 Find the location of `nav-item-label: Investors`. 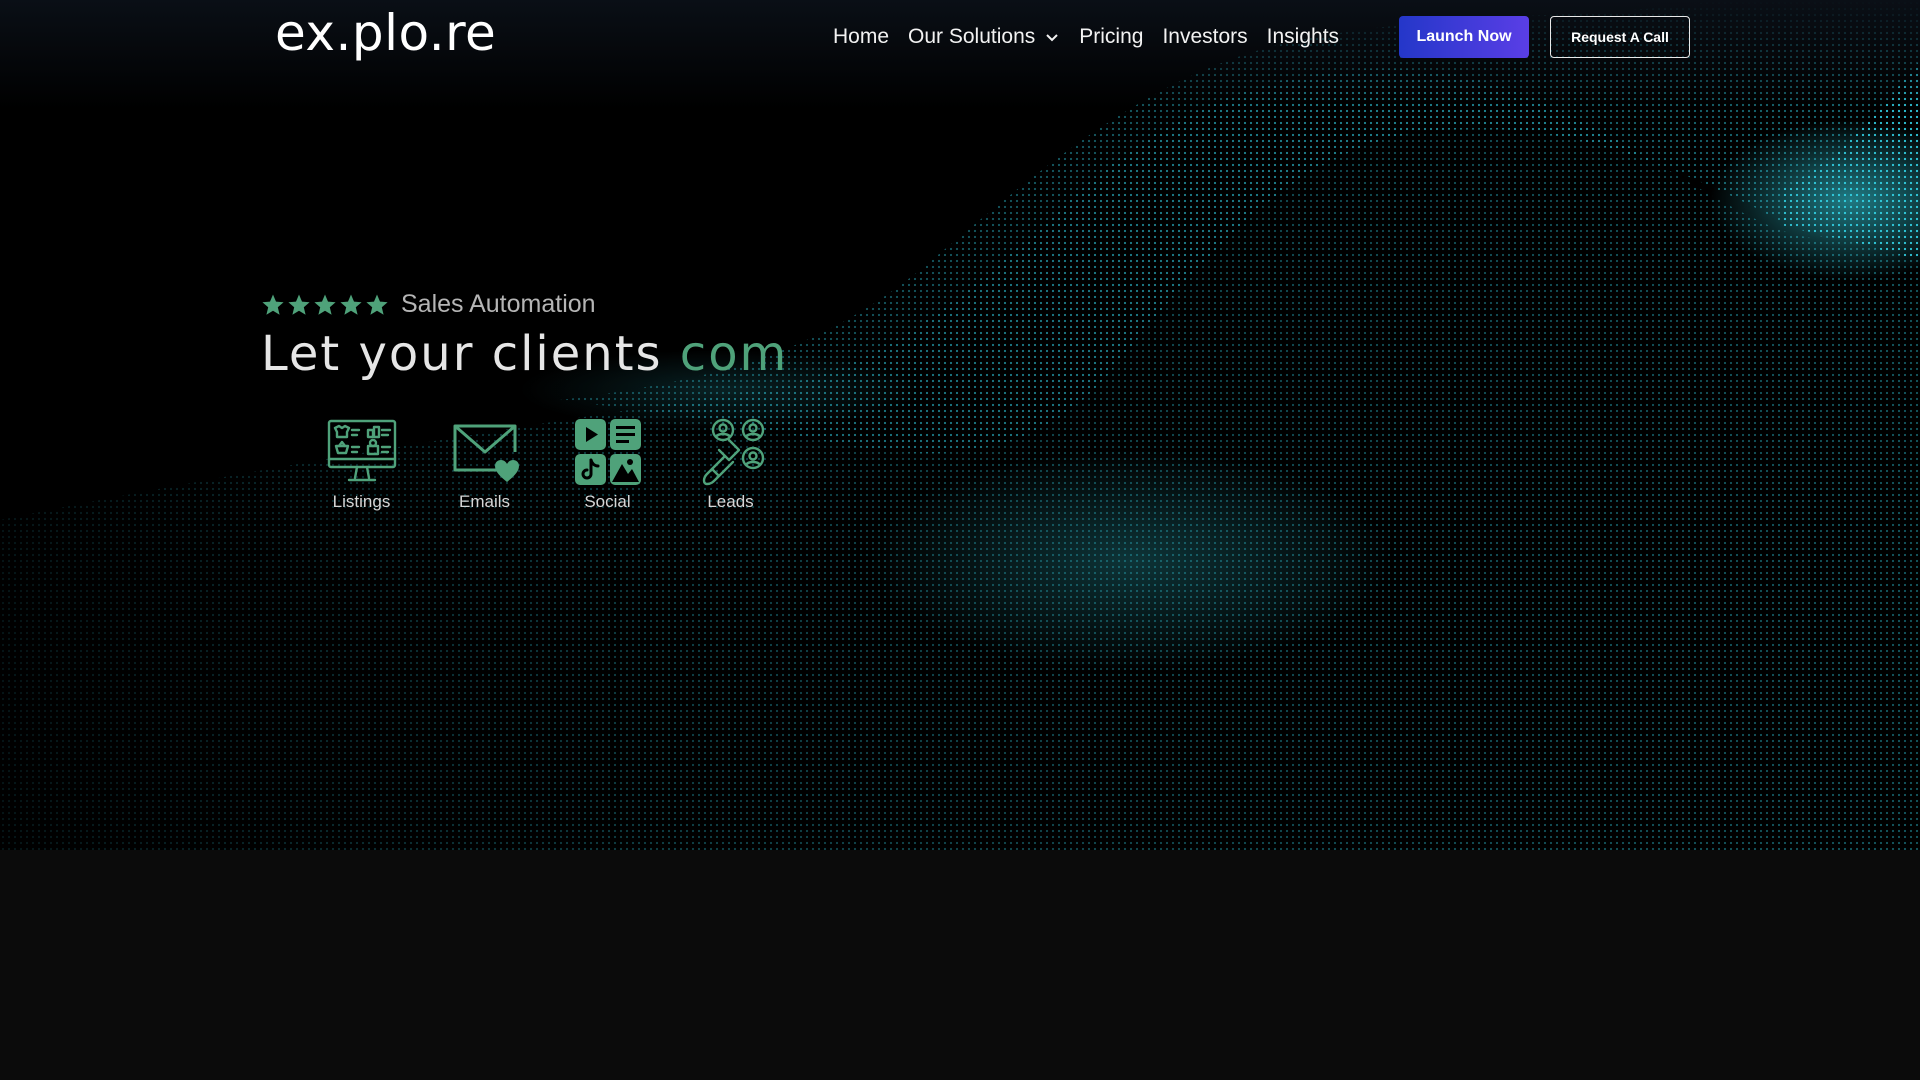

nav-item-label: Investors is located at coordinates (1205, 36).